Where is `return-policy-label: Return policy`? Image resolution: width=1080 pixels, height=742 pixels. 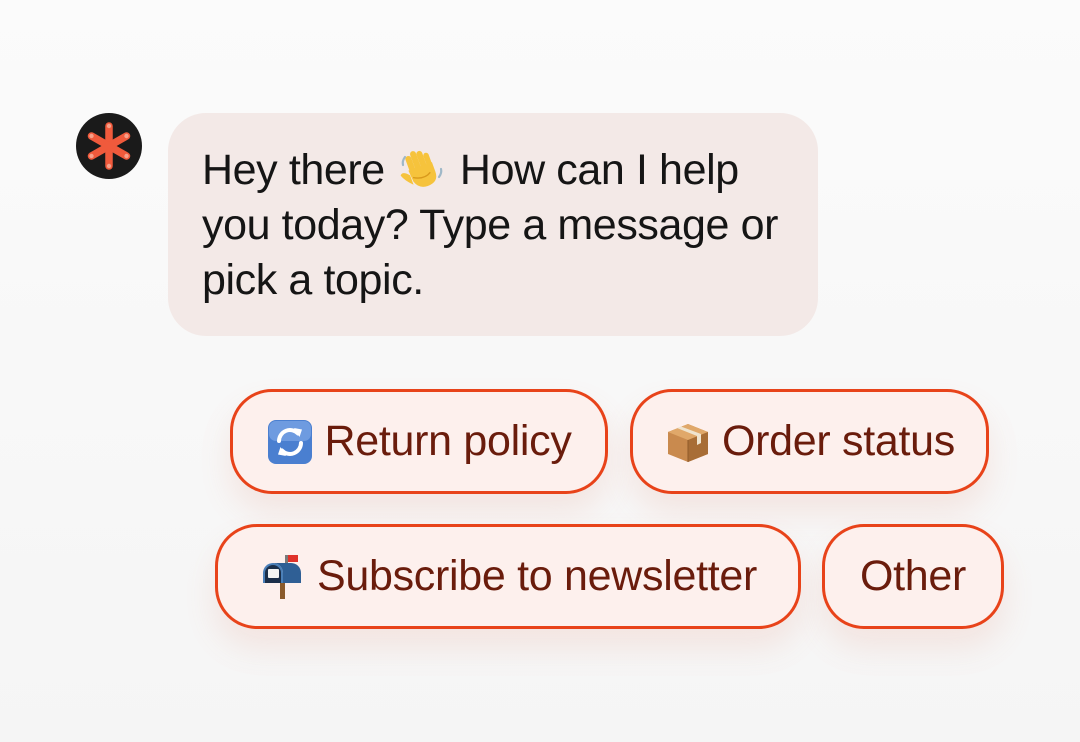 return-policy-label: Return policy is located at coordinates (448, 441).